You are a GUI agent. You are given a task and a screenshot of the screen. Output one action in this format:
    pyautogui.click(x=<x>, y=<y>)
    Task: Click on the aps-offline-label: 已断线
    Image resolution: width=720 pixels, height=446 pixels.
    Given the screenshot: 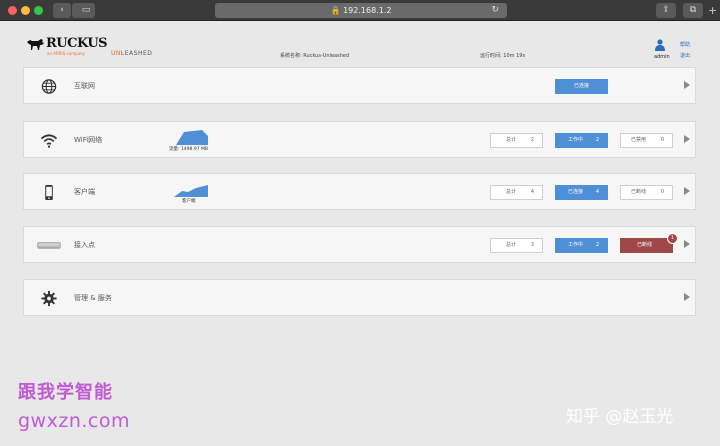 What is the action you would take?
    pyautogui.click(x=645, y=245)
    